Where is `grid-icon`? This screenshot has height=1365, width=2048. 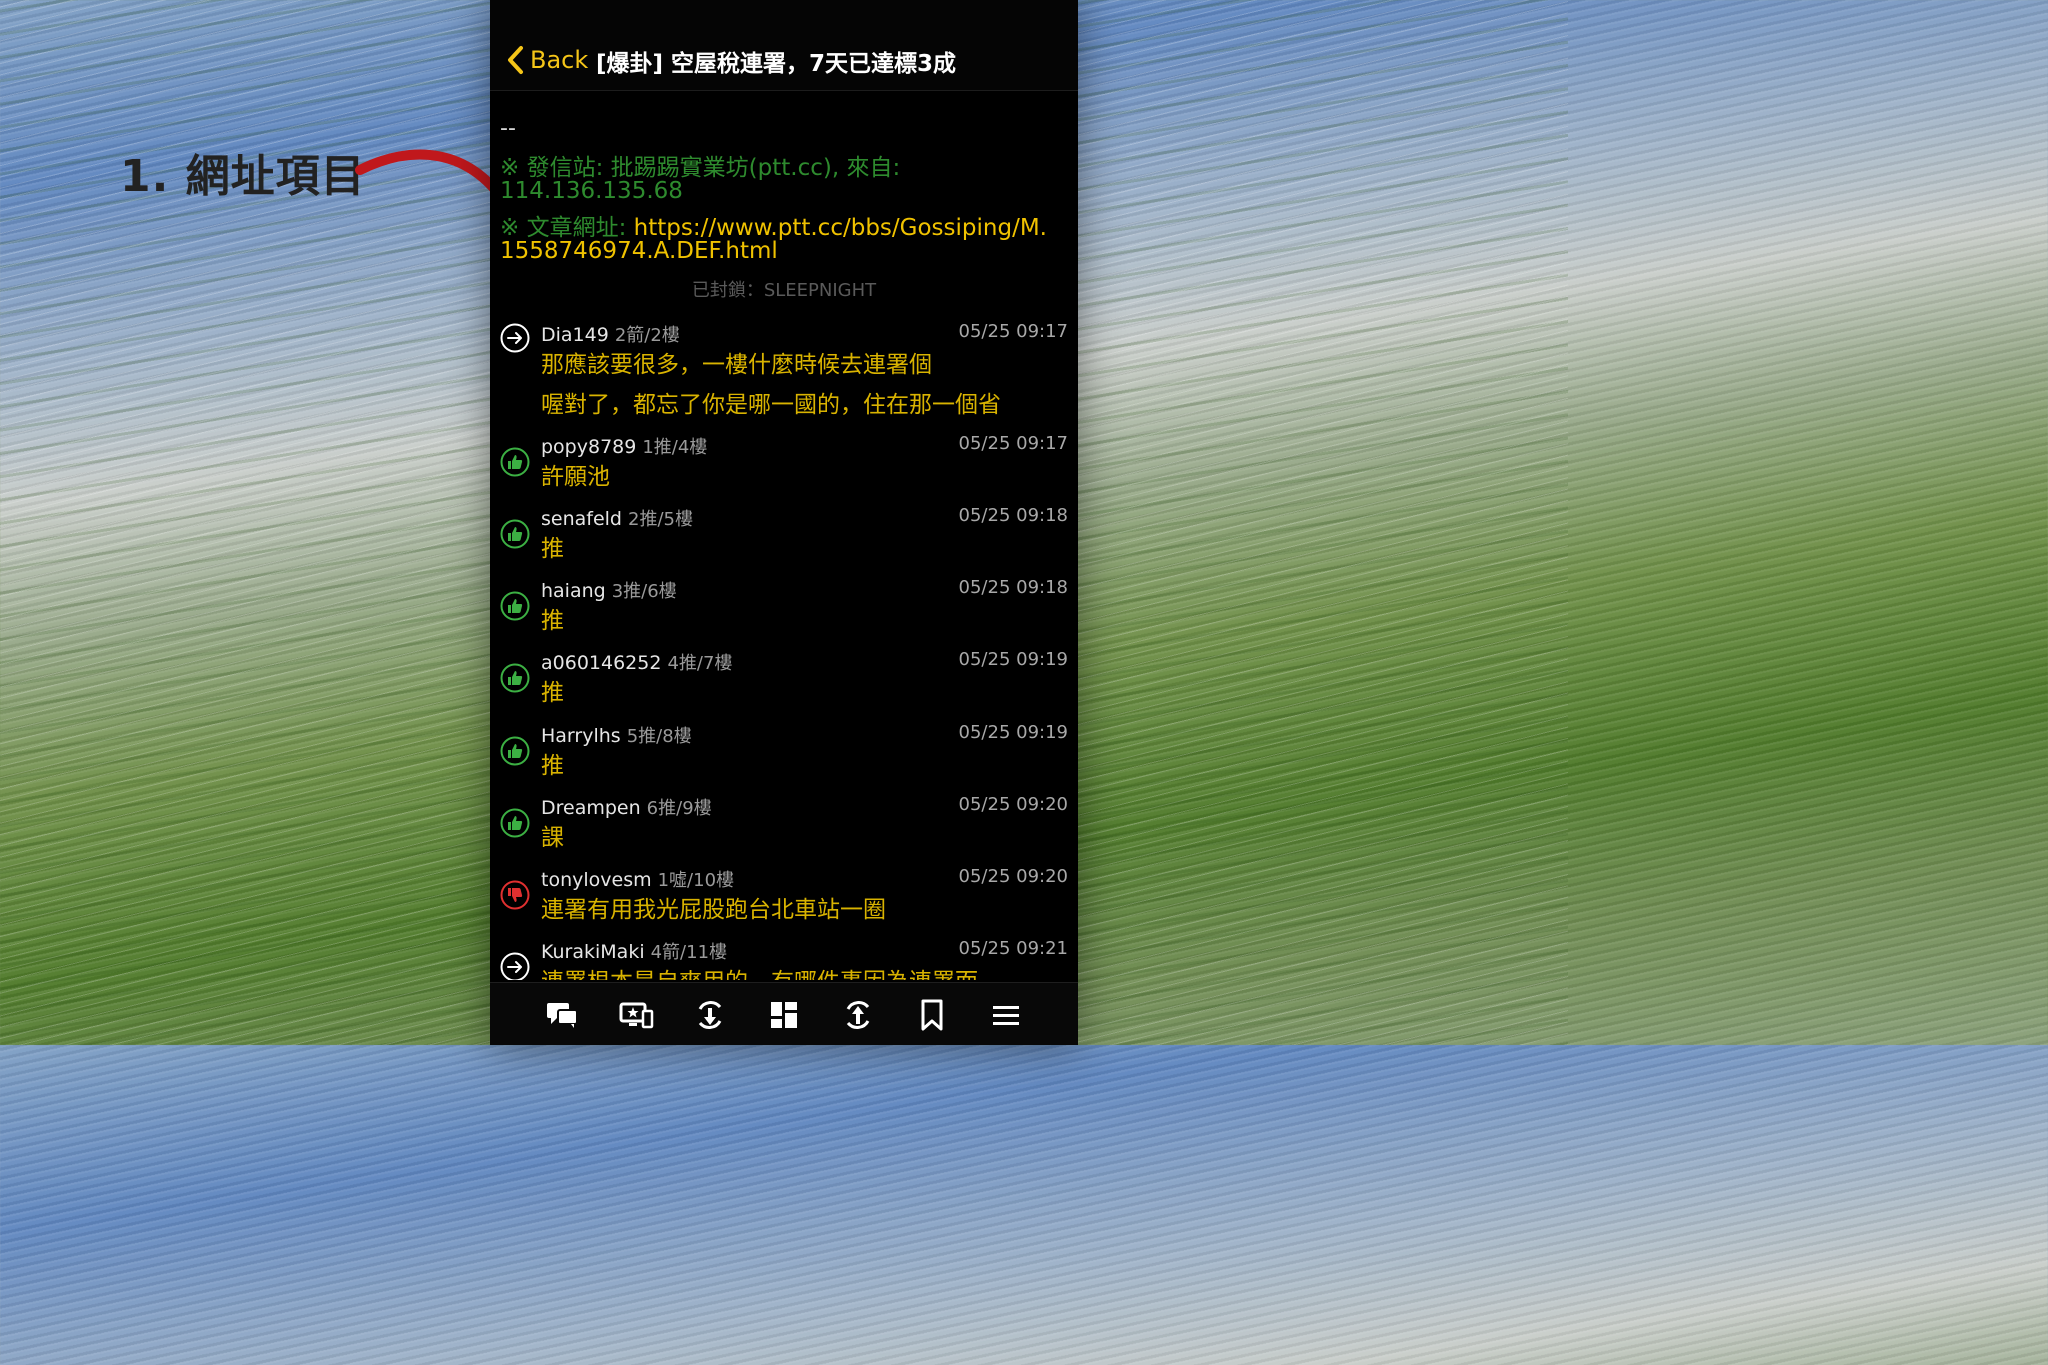
grid-icon is located at coordinates (784, 1015).